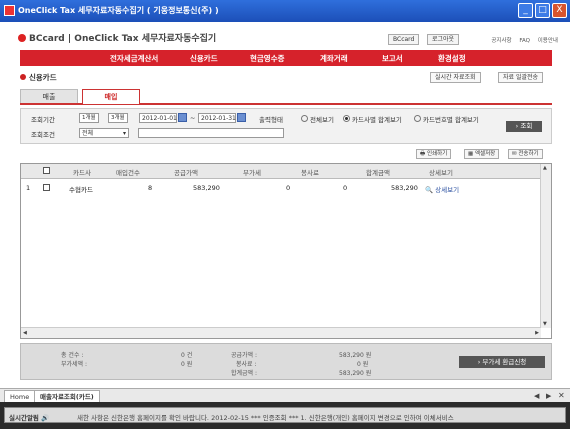  I want to click on date-to-field: 2012-01-31, so click(217, 118).